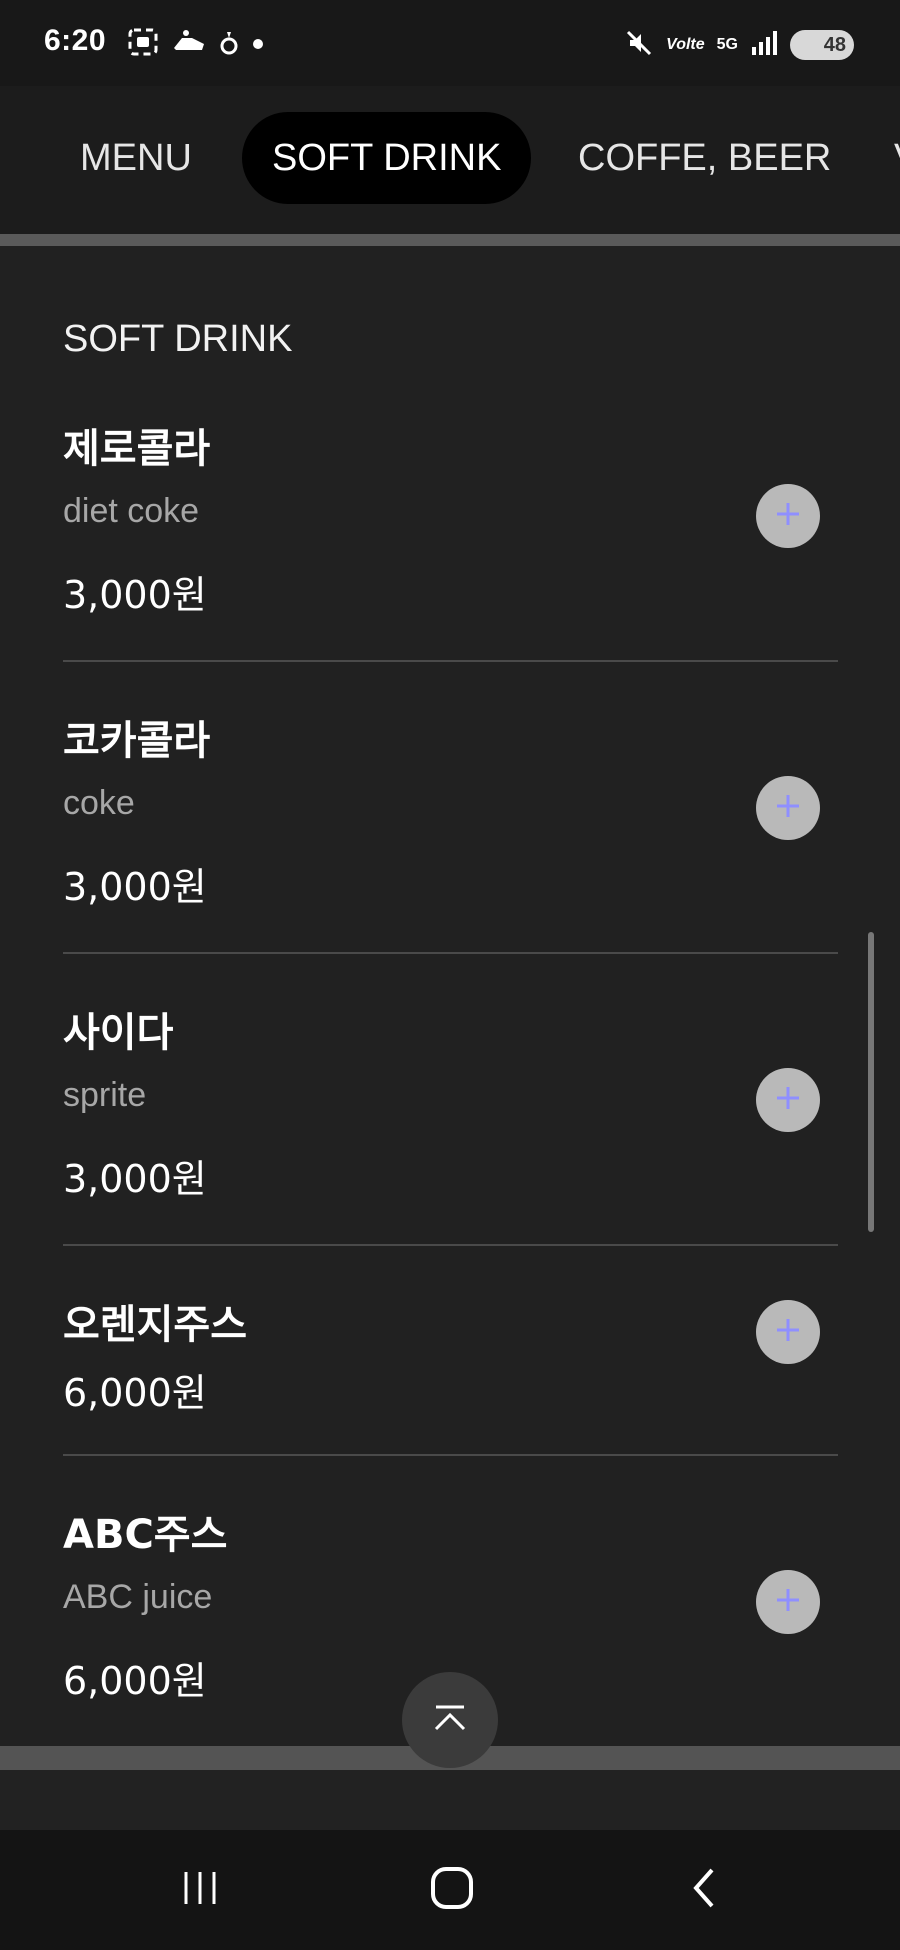 The image size is (900, 1950). Describe the element at coordinates (258, 44) in the screenshot. I see `dot-icon` at that location.